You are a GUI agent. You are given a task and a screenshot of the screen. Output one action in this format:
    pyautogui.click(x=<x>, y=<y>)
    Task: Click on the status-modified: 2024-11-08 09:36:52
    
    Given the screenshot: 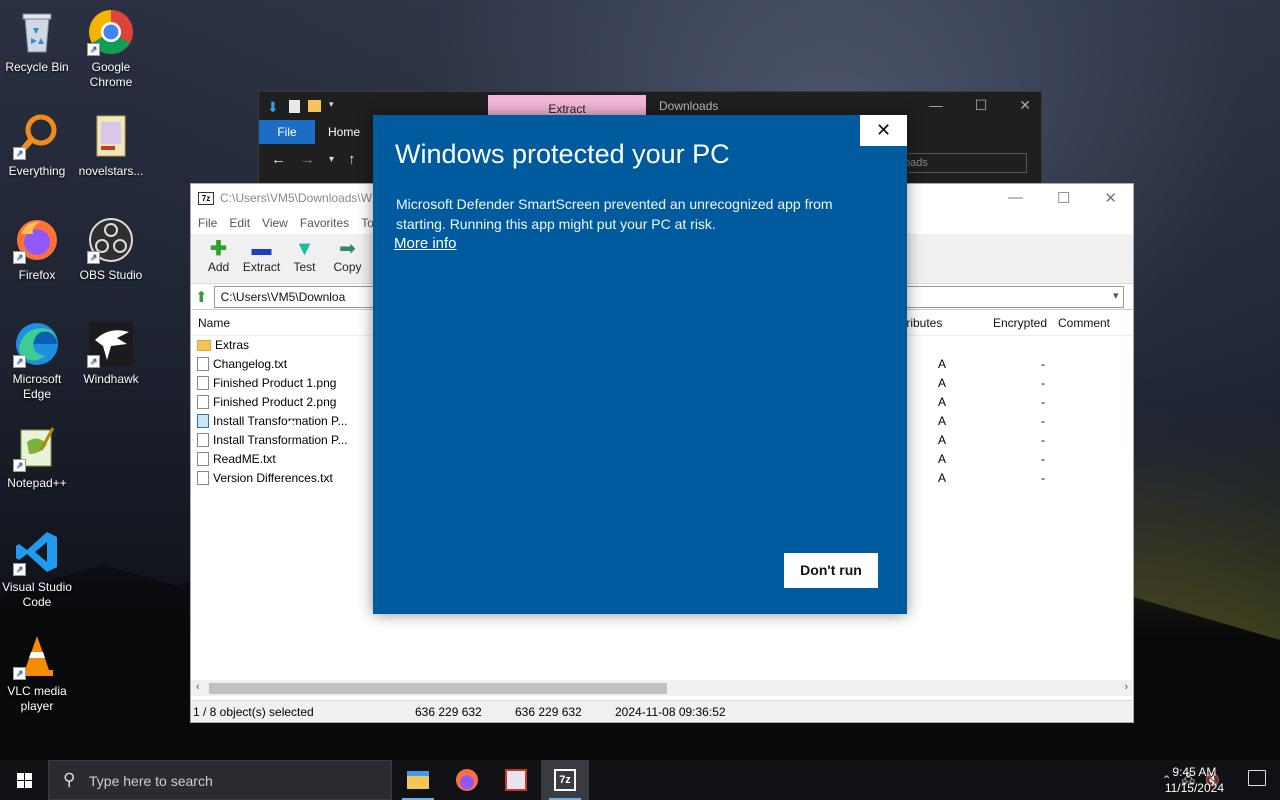 What is the action you would take?
    pyautogui.click(x=670, y=712)
    